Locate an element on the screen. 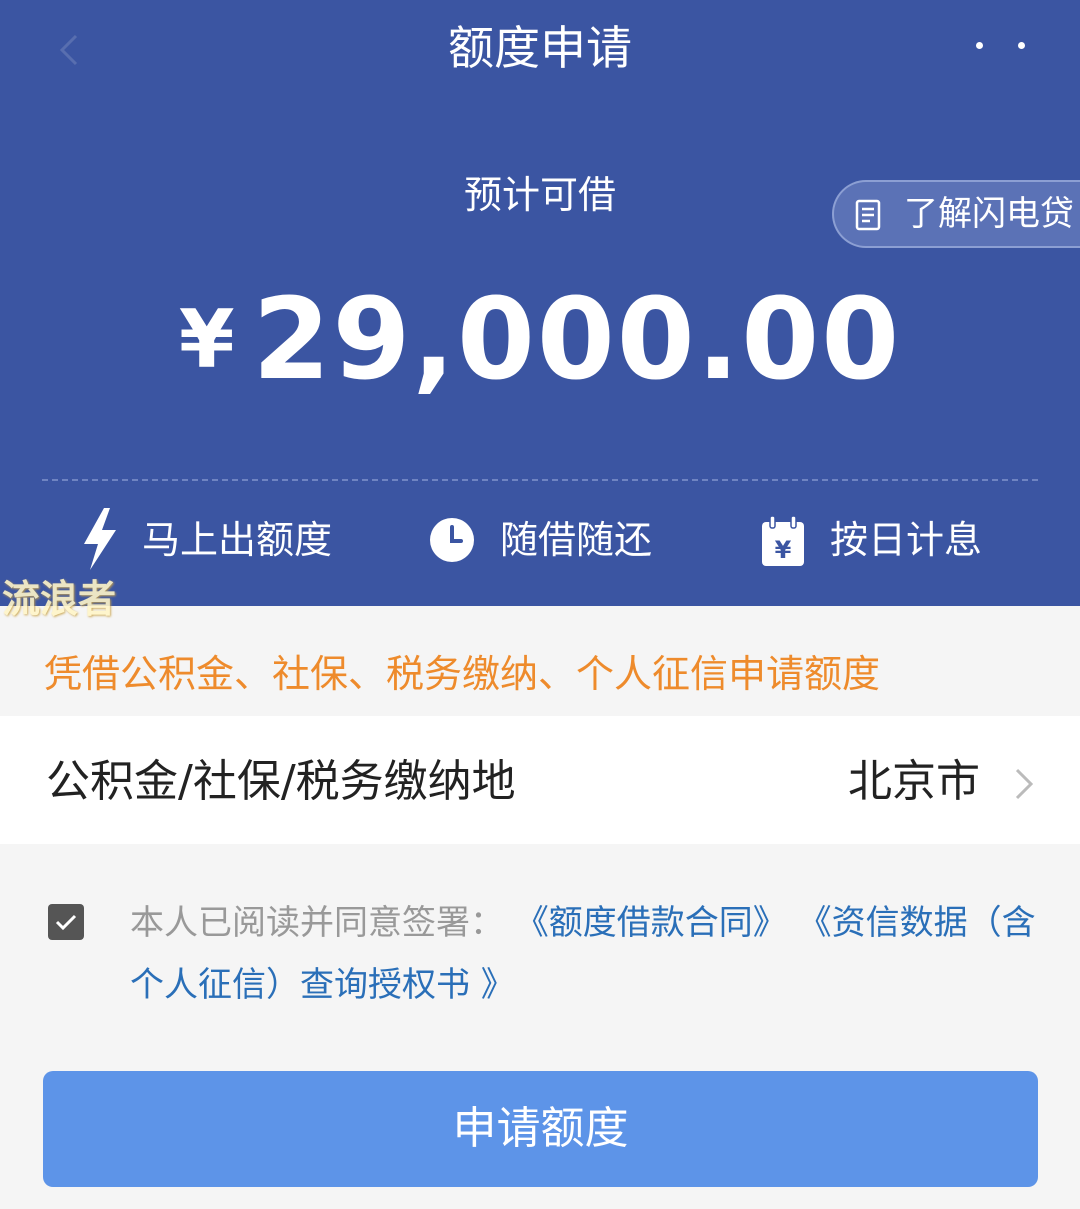  credit-amount: ¥29,000.00 is located at coordinates (540, 356).